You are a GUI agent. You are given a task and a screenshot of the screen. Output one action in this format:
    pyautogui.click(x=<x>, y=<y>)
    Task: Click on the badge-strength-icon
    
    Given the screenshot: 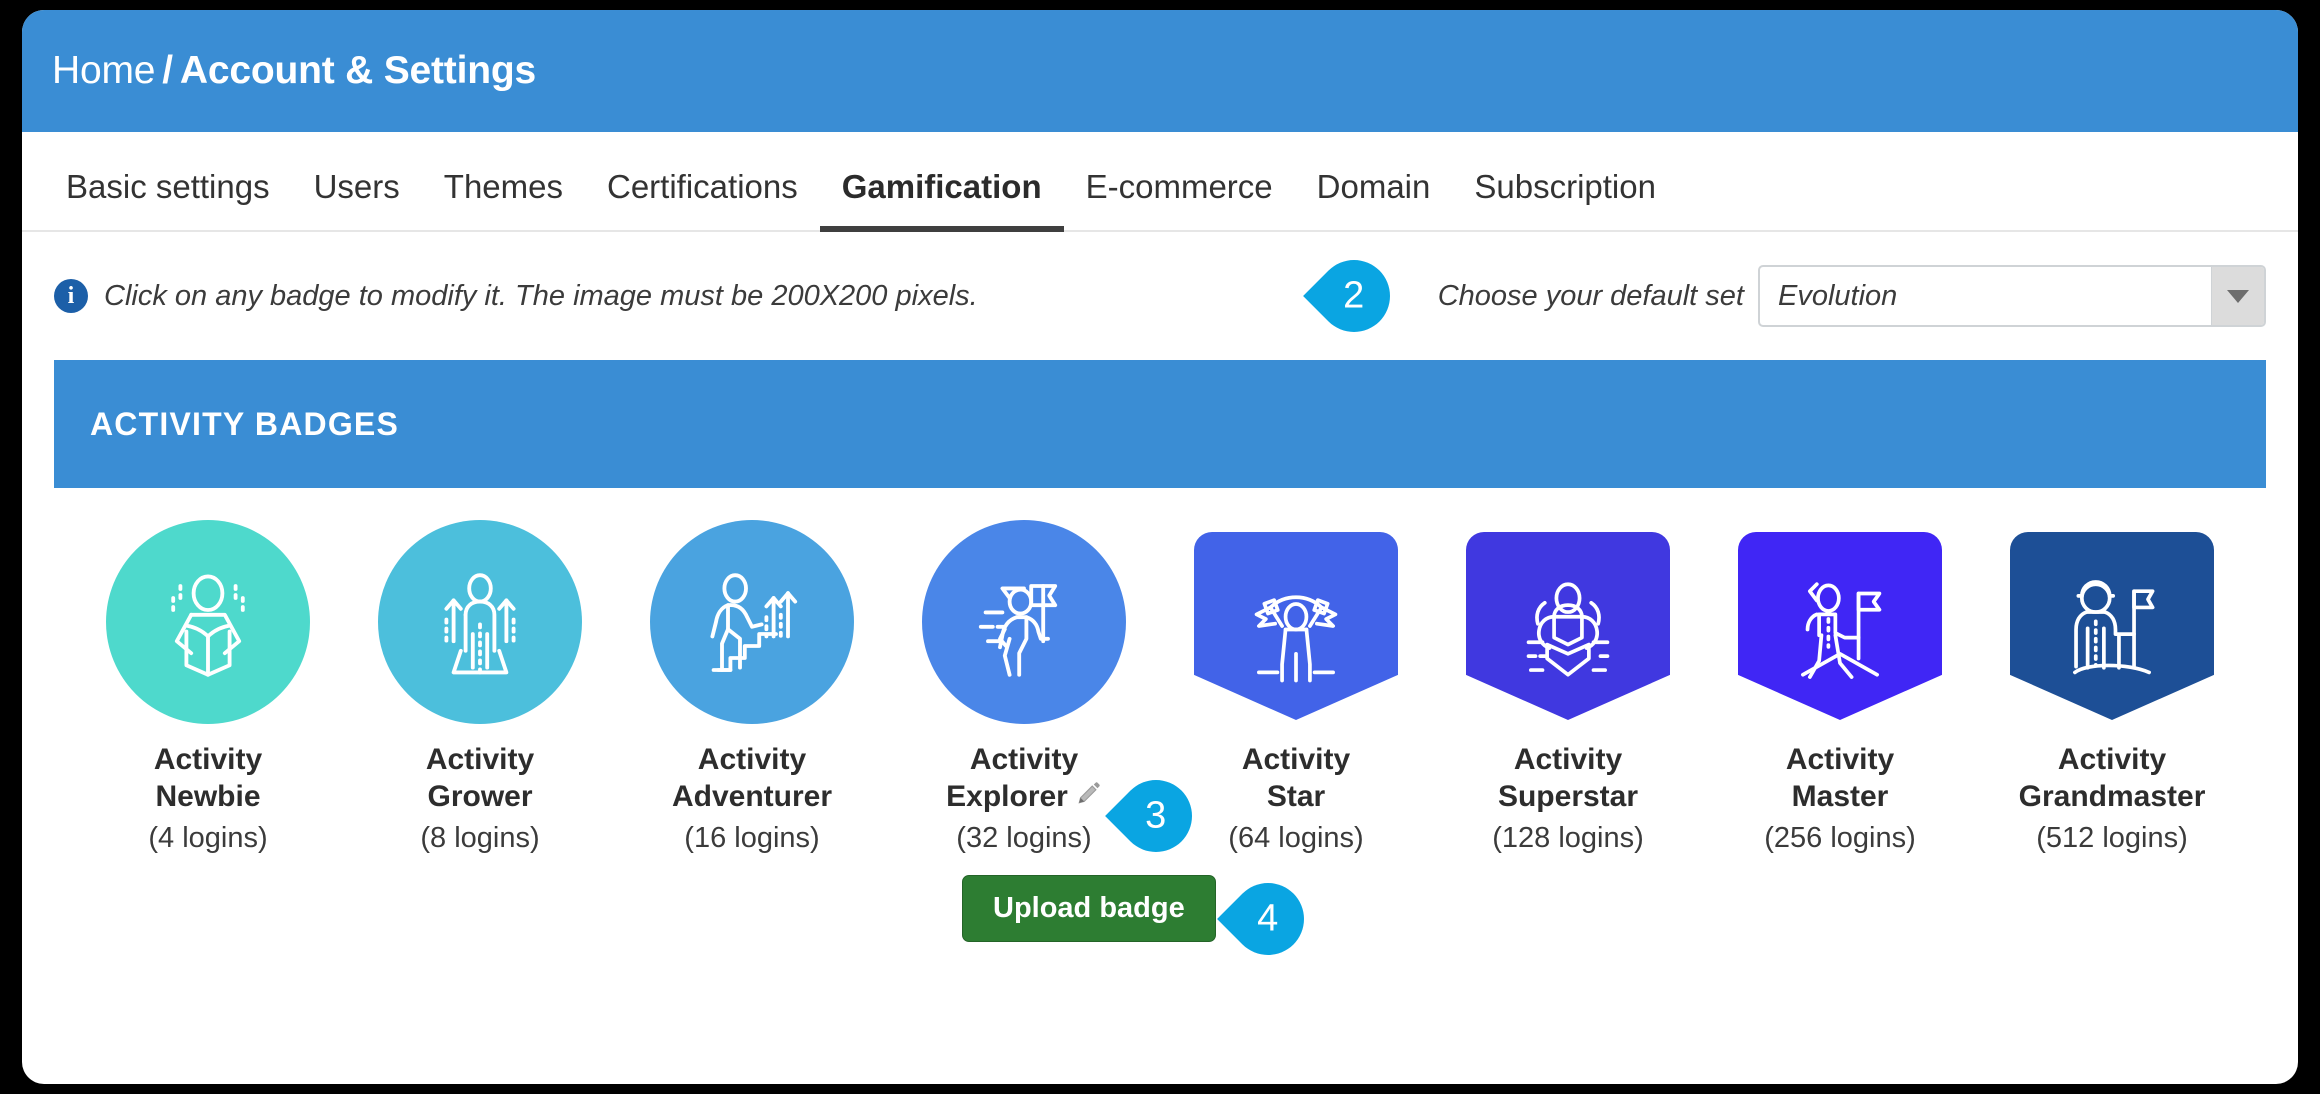 What is the action you would take?
    pyautogui.click(x=1568, y=629)
    